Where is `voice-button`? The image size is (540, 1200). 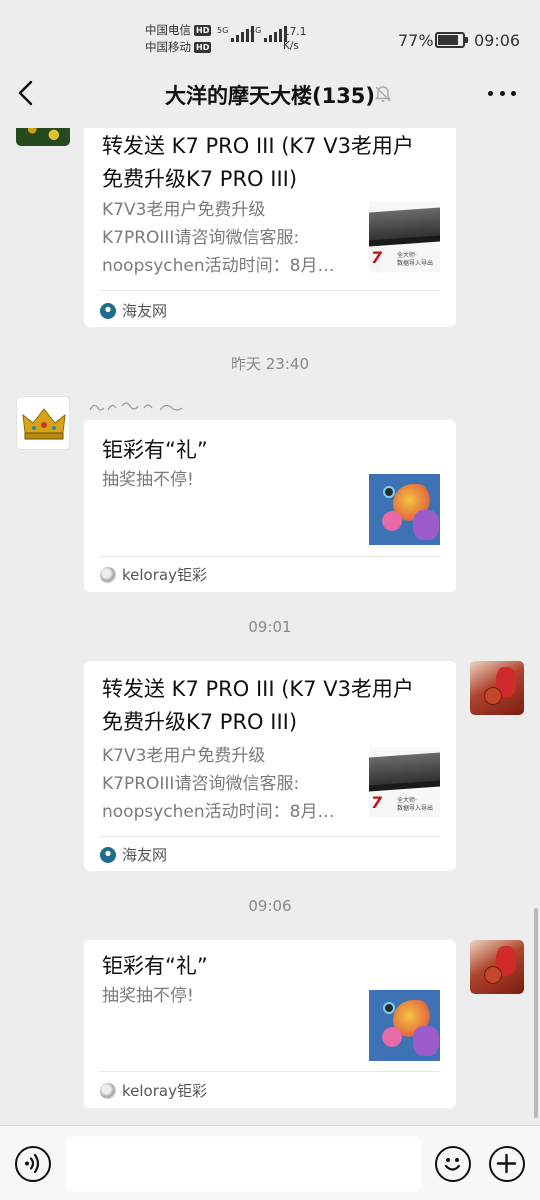
voice-button is located at coordinates (33, 1164).